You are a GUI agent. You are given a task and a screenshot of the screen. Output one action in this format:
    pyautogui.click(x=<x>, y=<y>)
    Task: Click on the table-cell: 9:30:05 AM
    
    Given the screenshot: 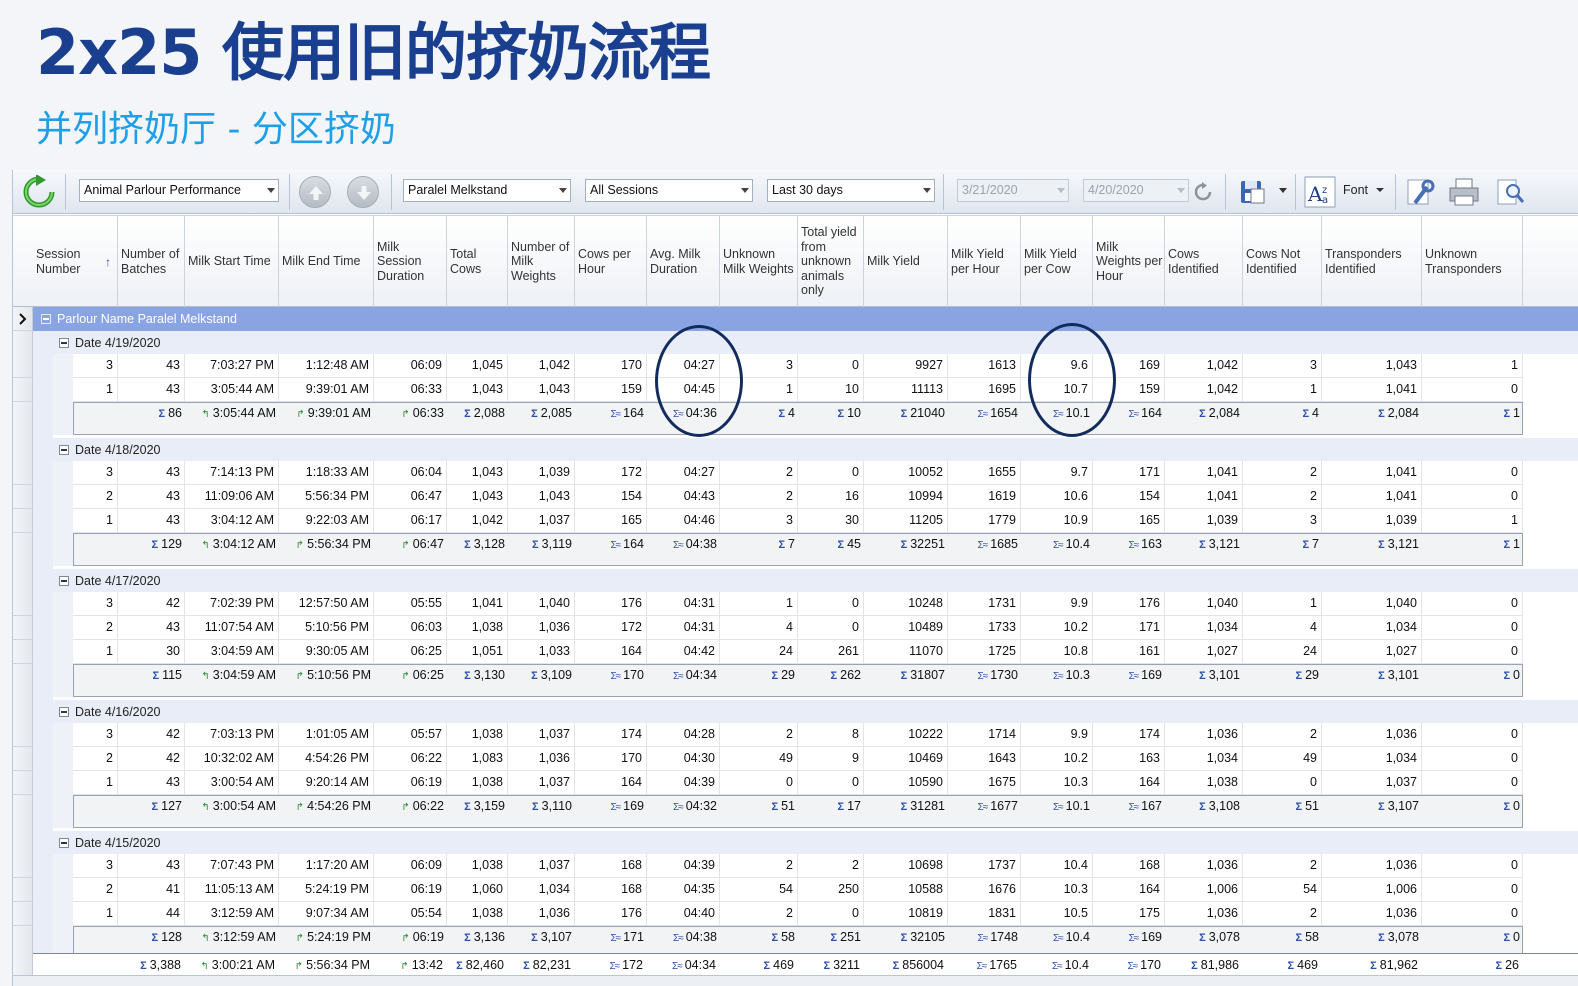 What is the action you would take?
    pyautogui.click(x=326, y=652)
    